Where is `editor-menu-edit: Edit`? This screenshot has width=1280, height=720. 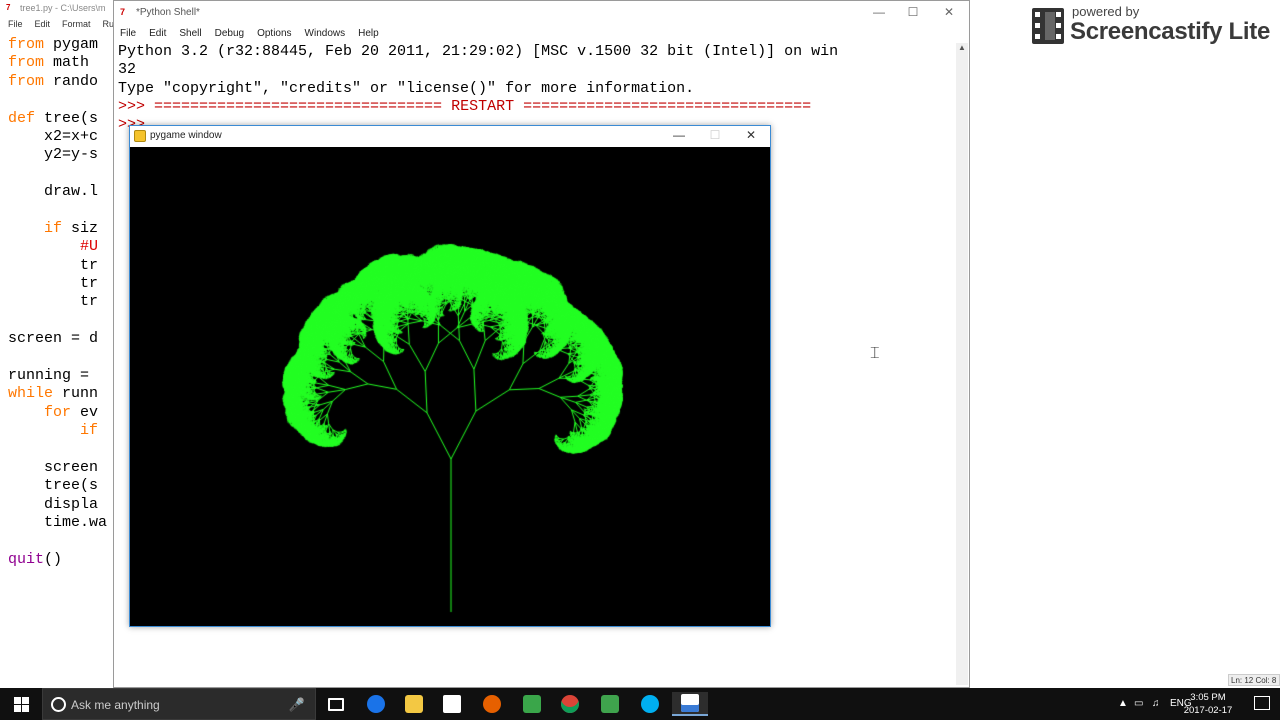
editor-menu-edit: Edit is located at coordinates (43, 25).